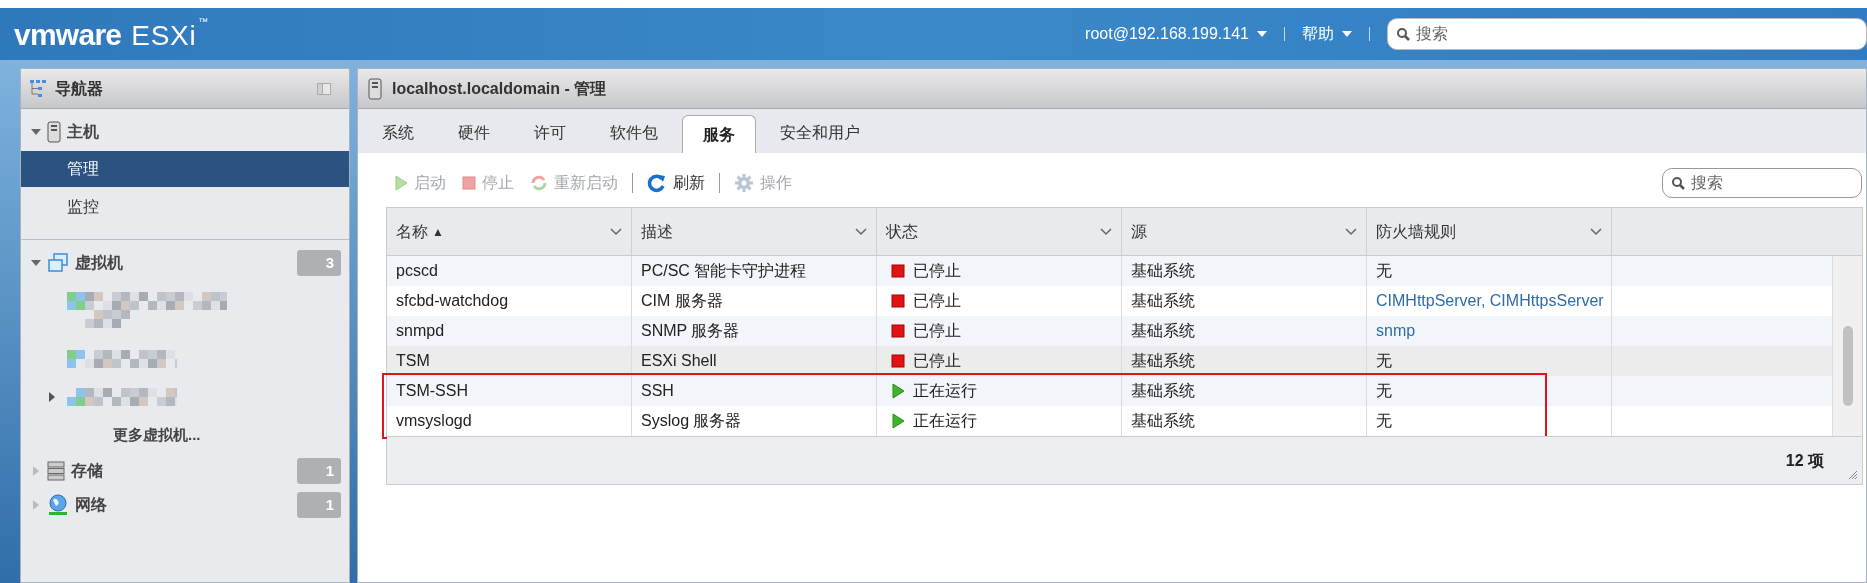 This screenshot has height=583, width=1867. Describe the element at coordinates (550, 133) in the screenshot. I see `tab: 许可` at that location.